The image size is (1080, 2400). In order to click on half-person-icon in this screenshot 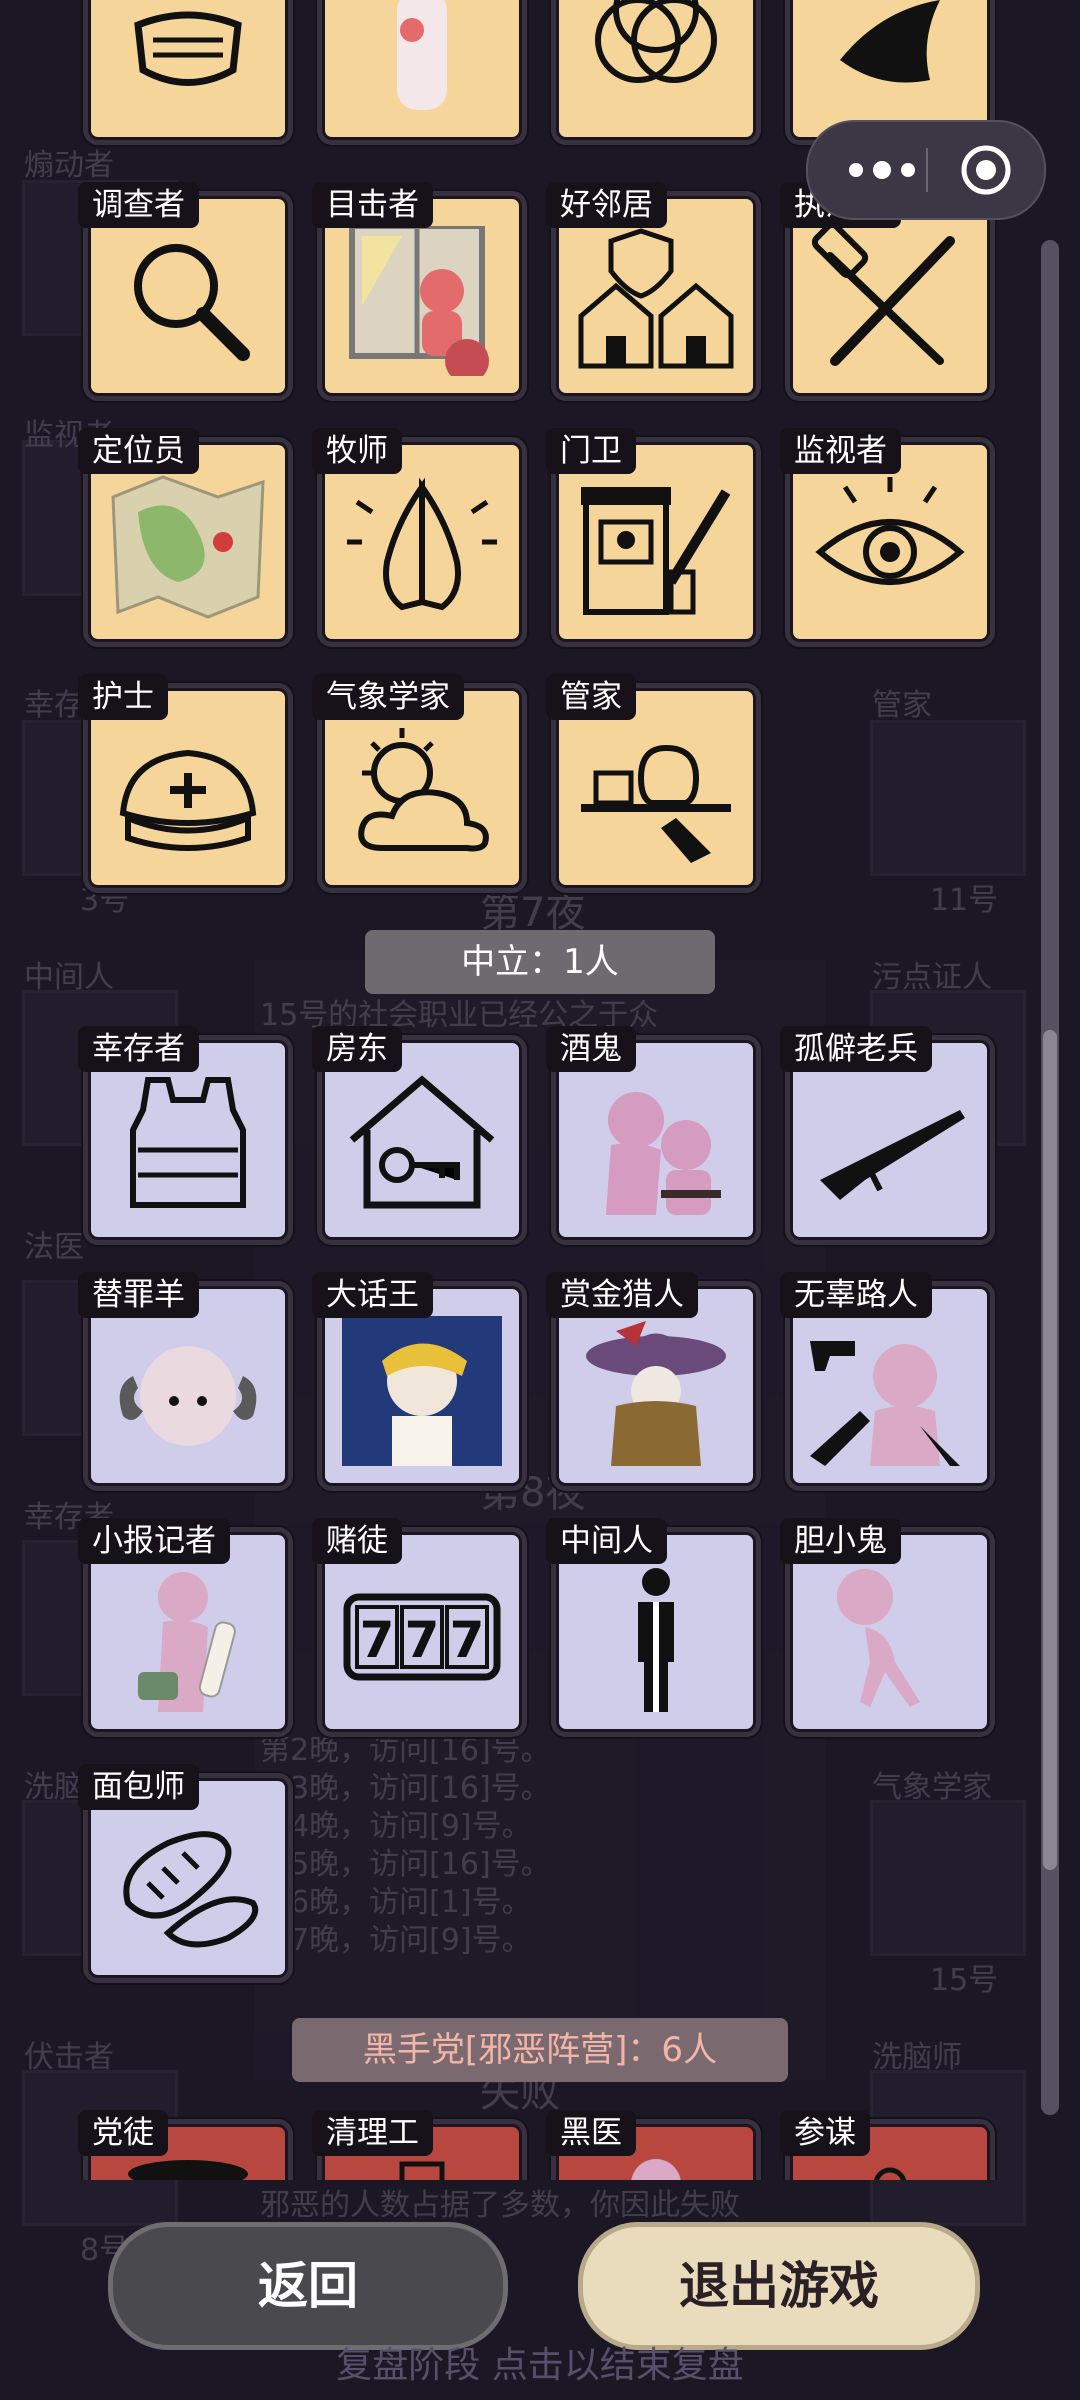, I will do `click(656, 1640)`.